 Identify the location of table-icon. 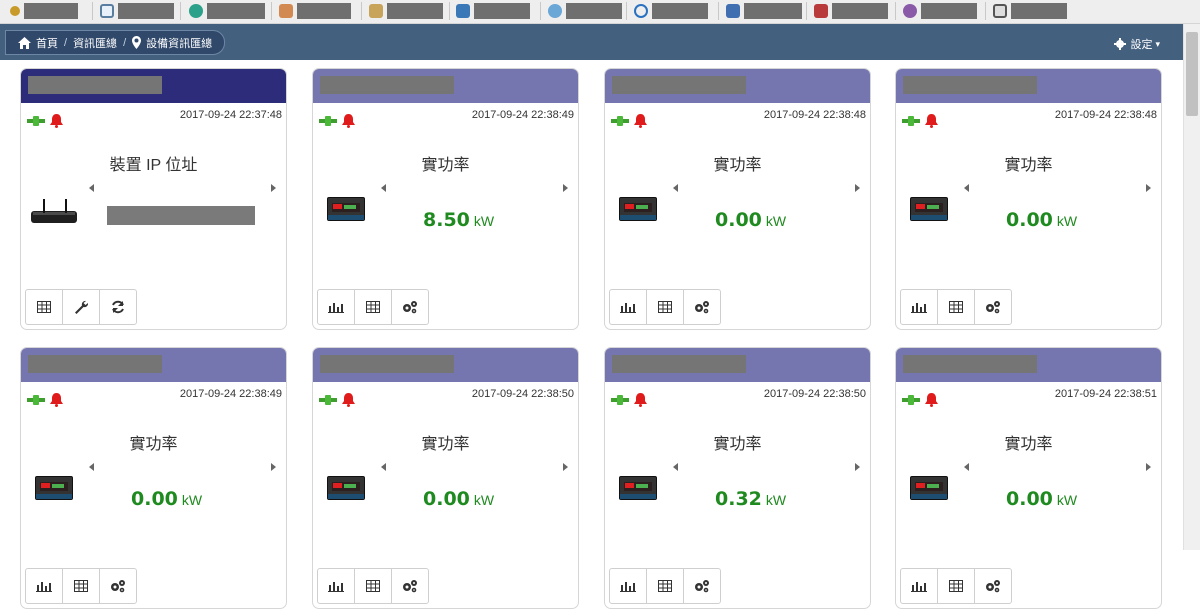
(956, 307).